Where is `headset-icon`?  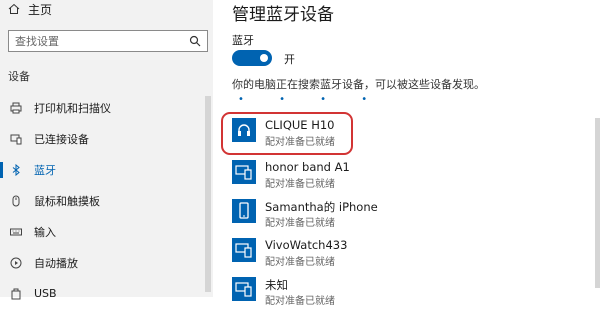
headset-icon is located at coordinates (244, 130).